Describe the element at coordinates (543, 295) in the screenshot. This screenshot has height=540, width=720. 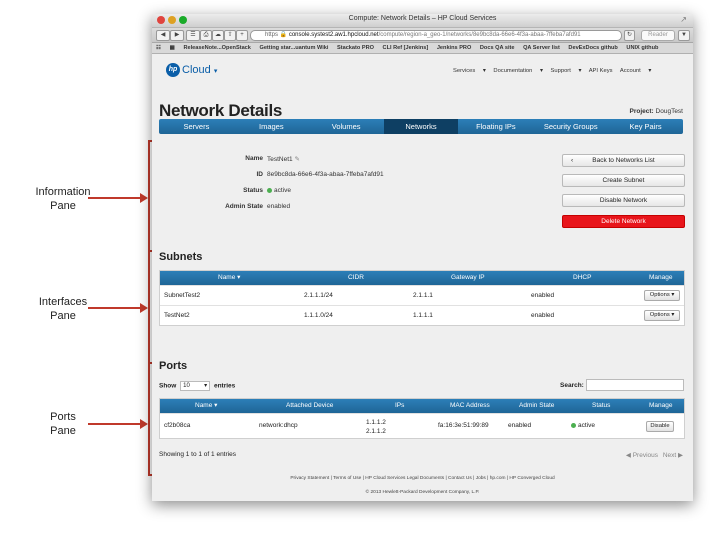
I see `subnet-dhcp: enabled` at that location.